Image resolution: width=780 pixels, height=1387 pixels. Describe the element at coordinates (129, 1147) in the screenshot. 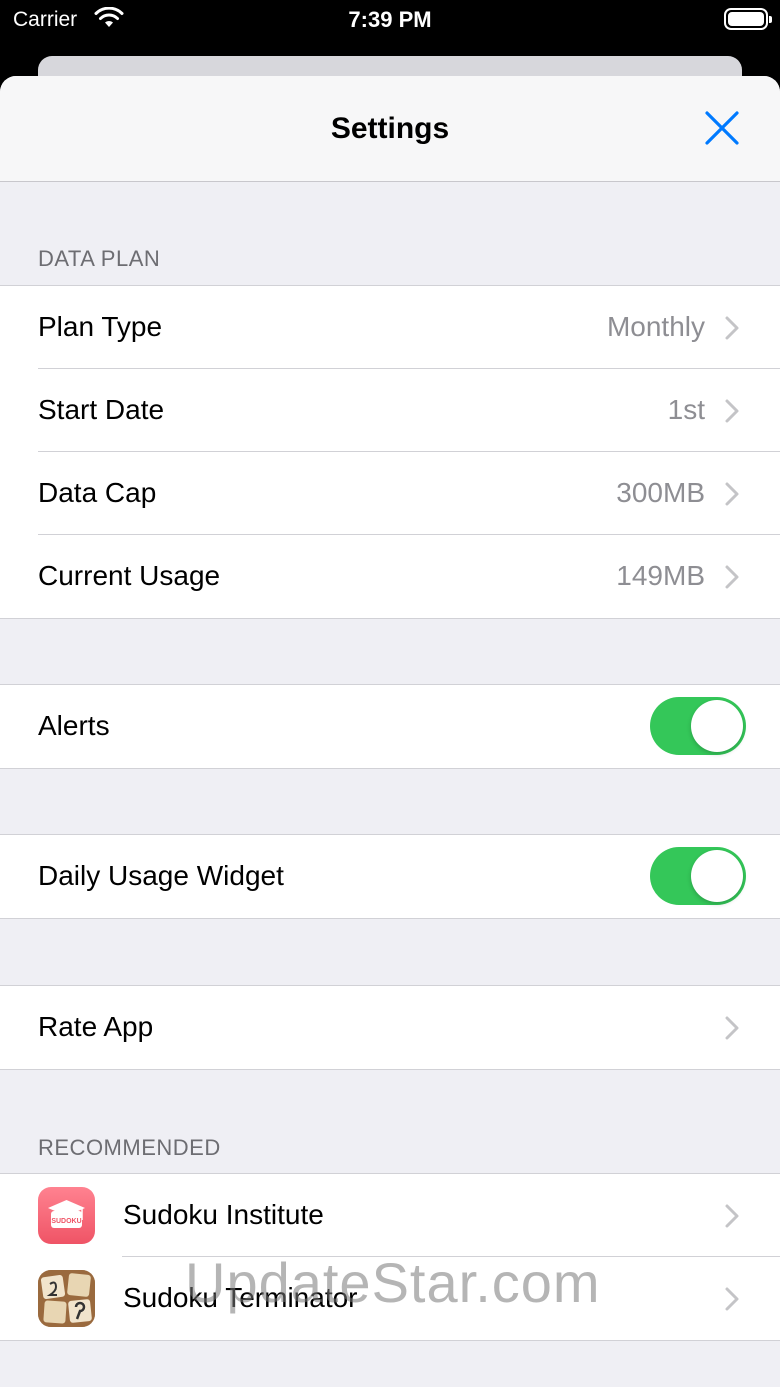

I see `section-header-recommended: RECOMMENDED` at that location.